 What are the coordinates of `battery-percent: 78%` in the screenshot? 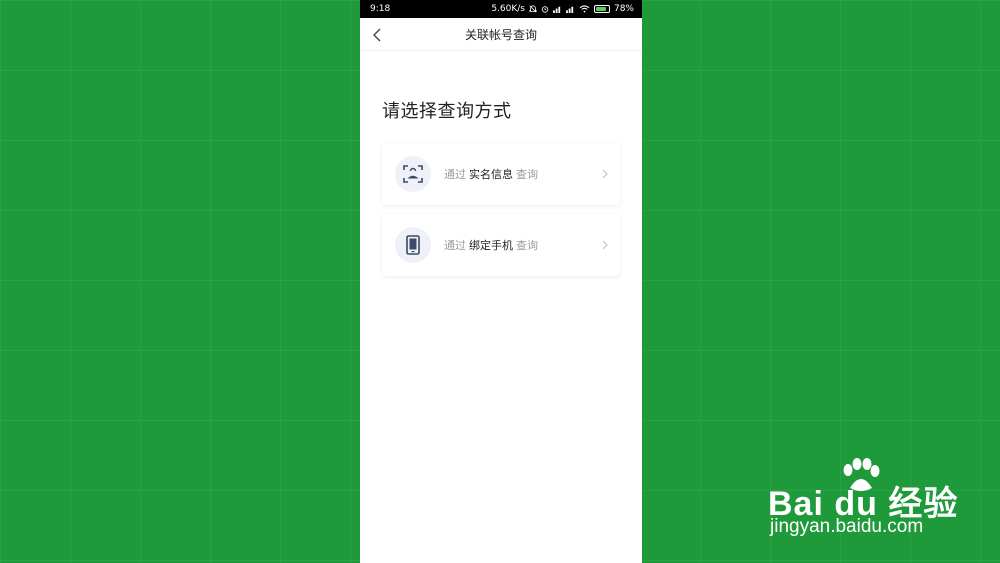 It's located at (623, 9).